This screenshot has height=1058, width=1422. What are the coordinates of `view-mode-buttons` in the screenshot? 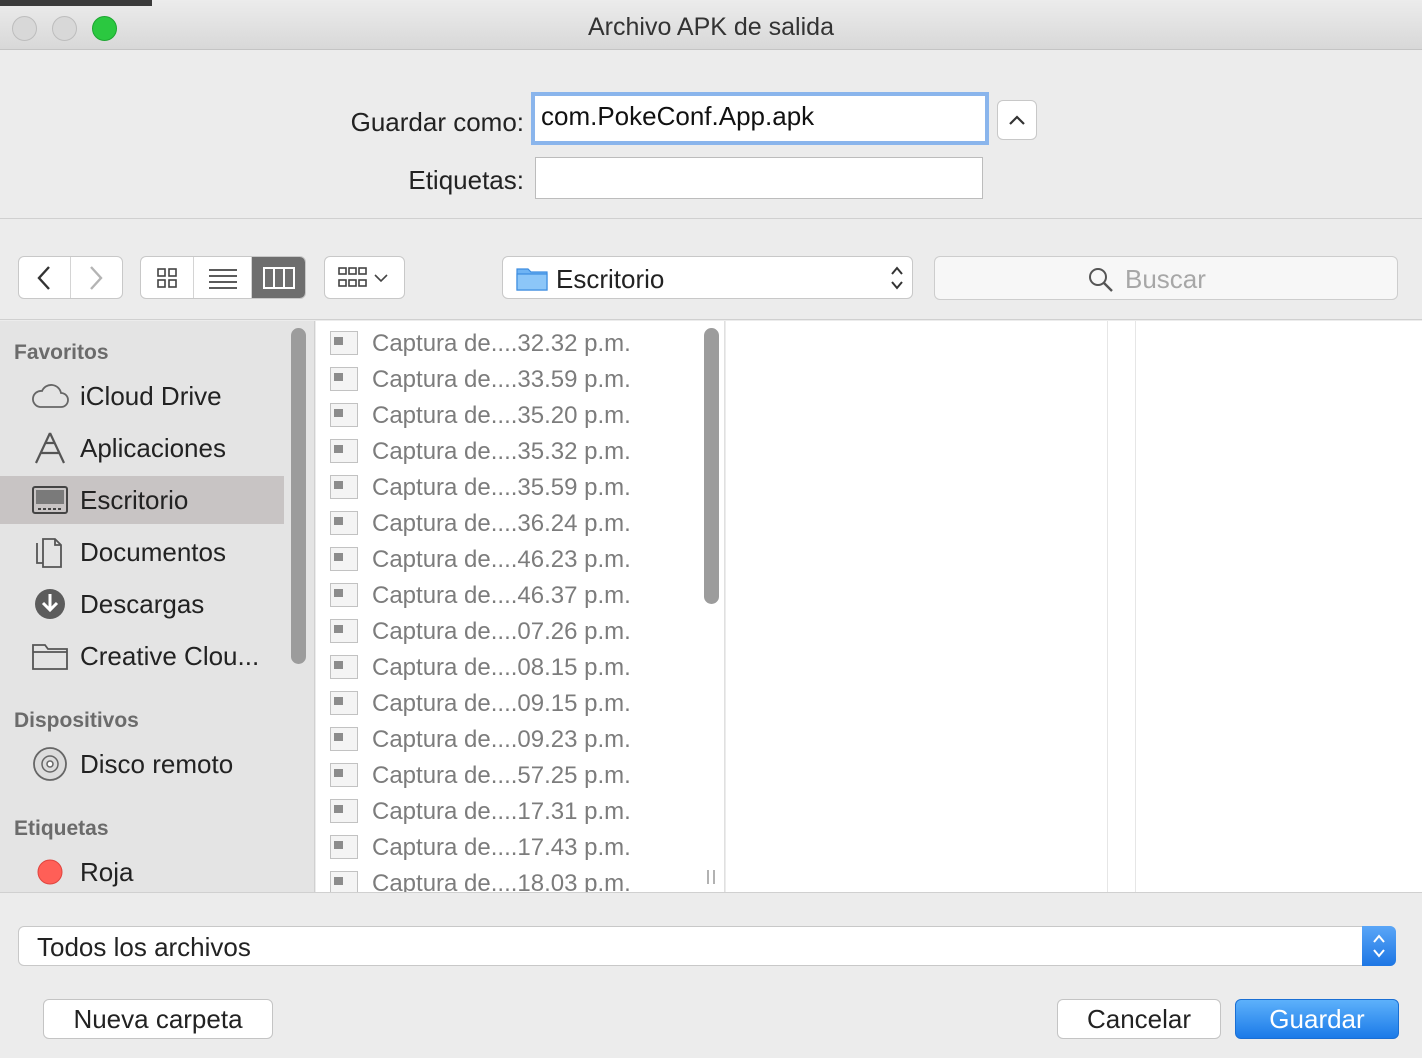 It's located at (223, 277).